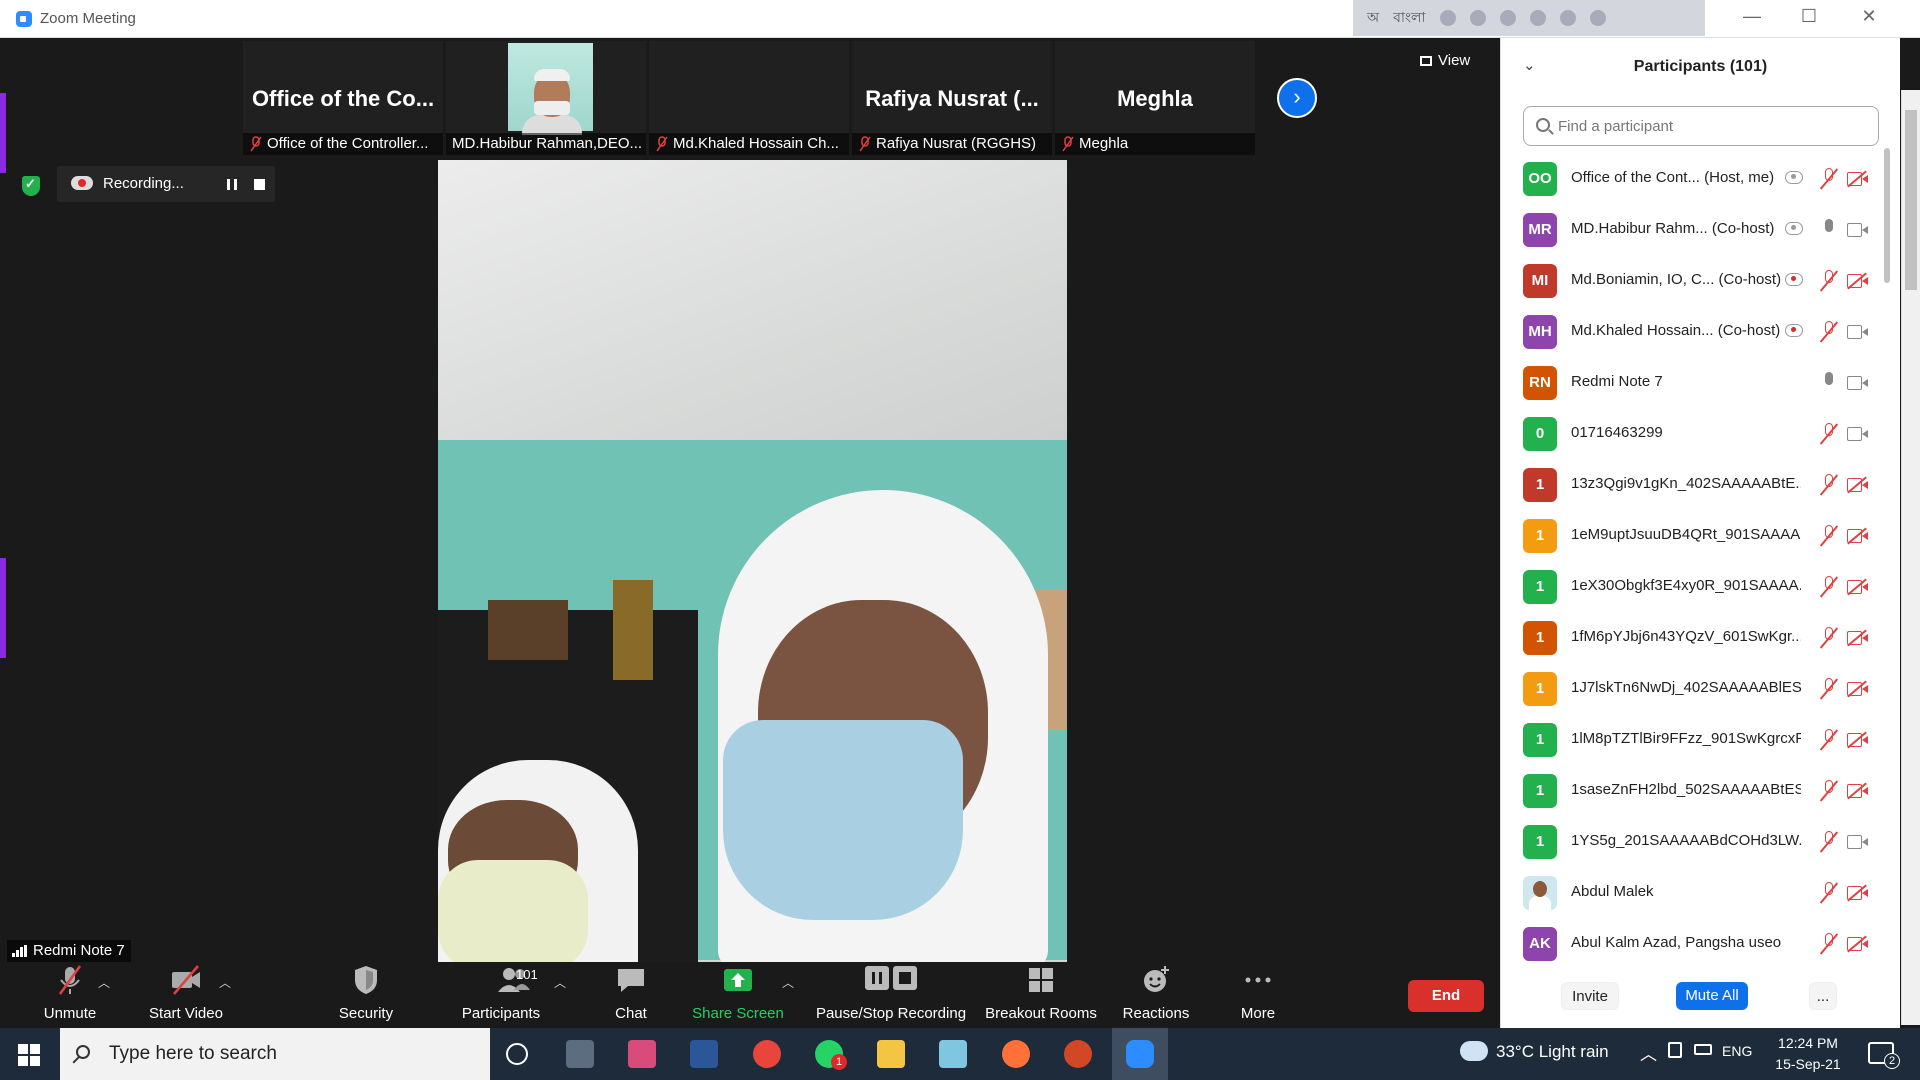  What do you see at coordinates (1887, 215) in the screenshot?
I see `panel-scrollbar` at bounding box center [1887, 215].